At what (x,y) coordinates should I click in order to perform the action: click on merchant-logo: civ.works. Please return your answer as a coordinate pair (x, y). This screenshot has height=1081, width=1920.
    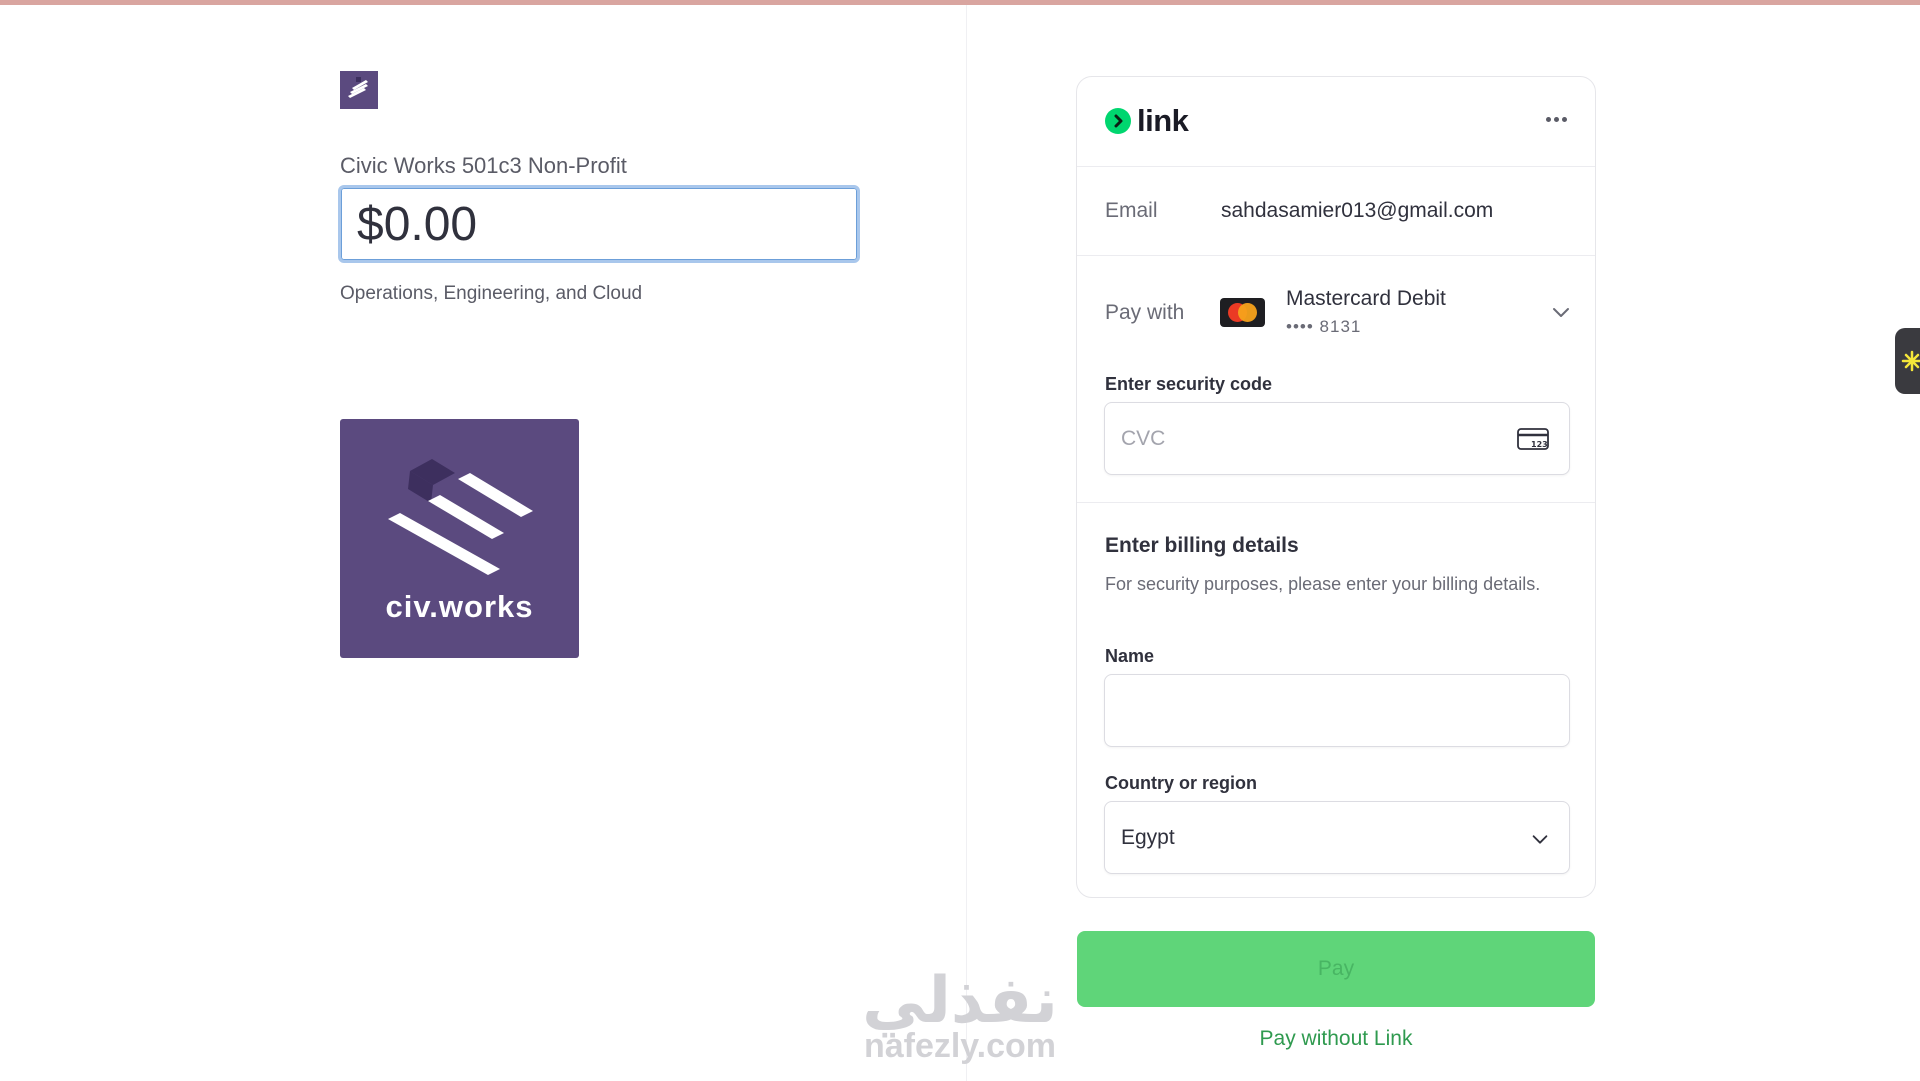
    Looking at the image, I should click on (459, 538).